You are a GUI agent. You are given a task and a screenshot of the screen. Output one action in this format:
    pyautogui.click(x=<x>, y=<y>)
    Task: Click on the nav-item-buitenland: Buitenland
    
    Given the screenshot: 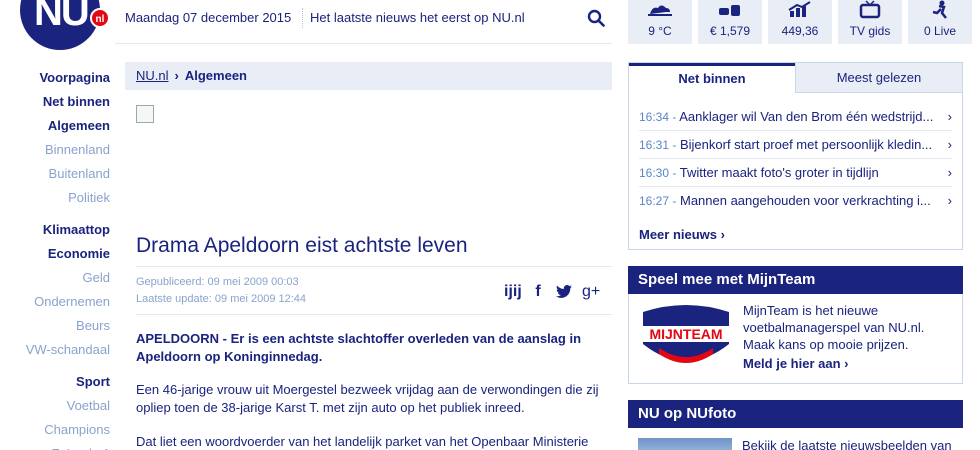 What is the action you would take?
    pyautogui.click(x=55, y=174)
    